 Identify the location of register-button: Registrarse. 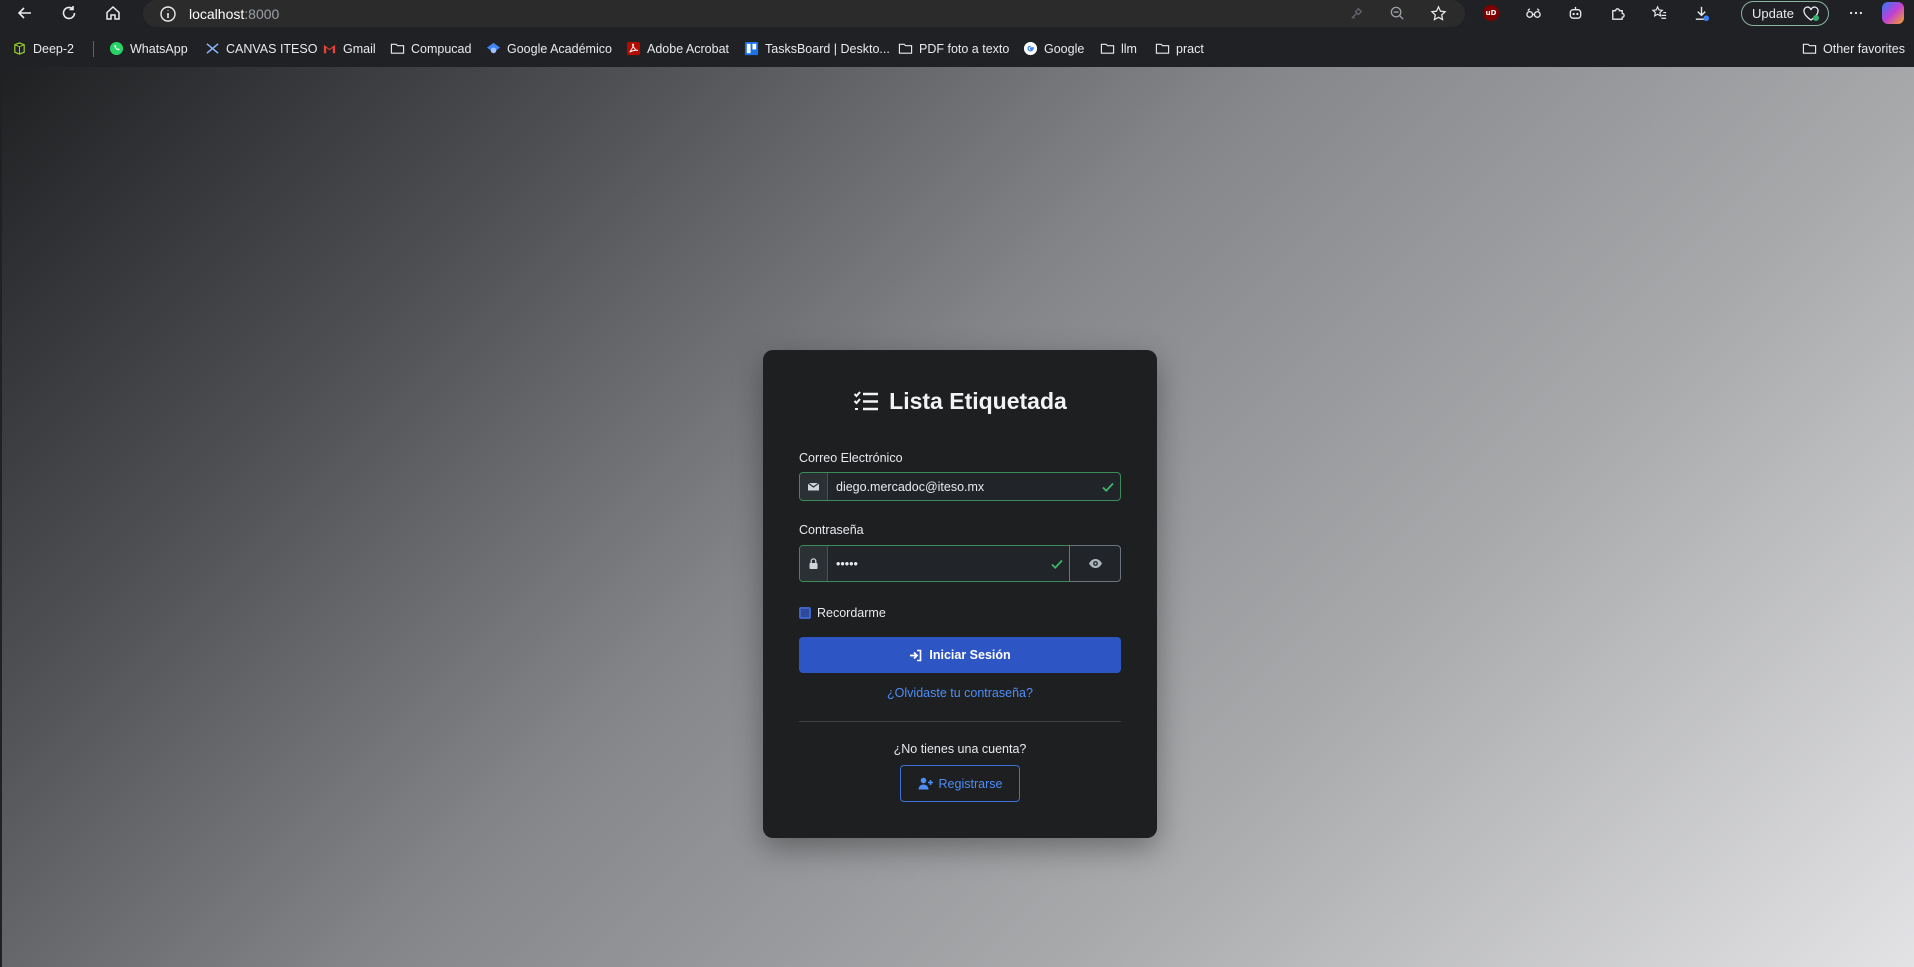
(960, 783).